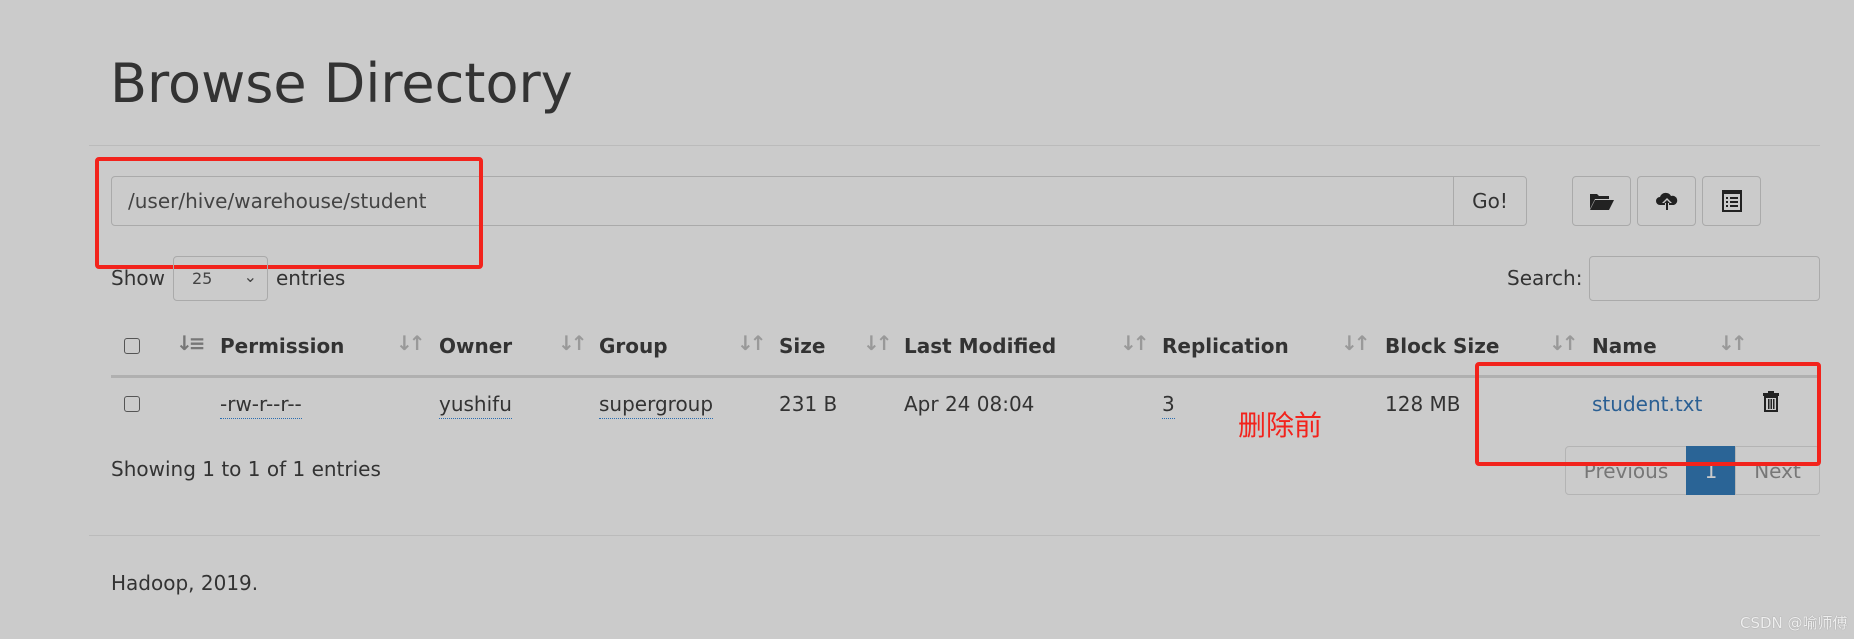 The image size is (1854, 639). I want to click on cell-block-size: 128 MB, so click(1423, 404).